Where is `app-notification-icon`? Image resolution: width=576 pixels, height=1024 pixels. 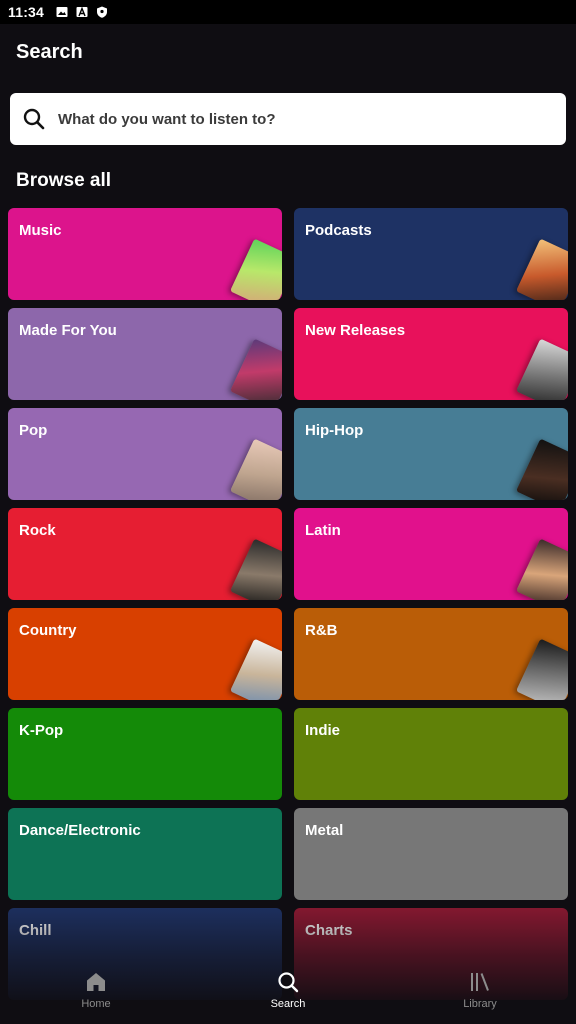 app-notification-icon is located at coordinates (82, 11).